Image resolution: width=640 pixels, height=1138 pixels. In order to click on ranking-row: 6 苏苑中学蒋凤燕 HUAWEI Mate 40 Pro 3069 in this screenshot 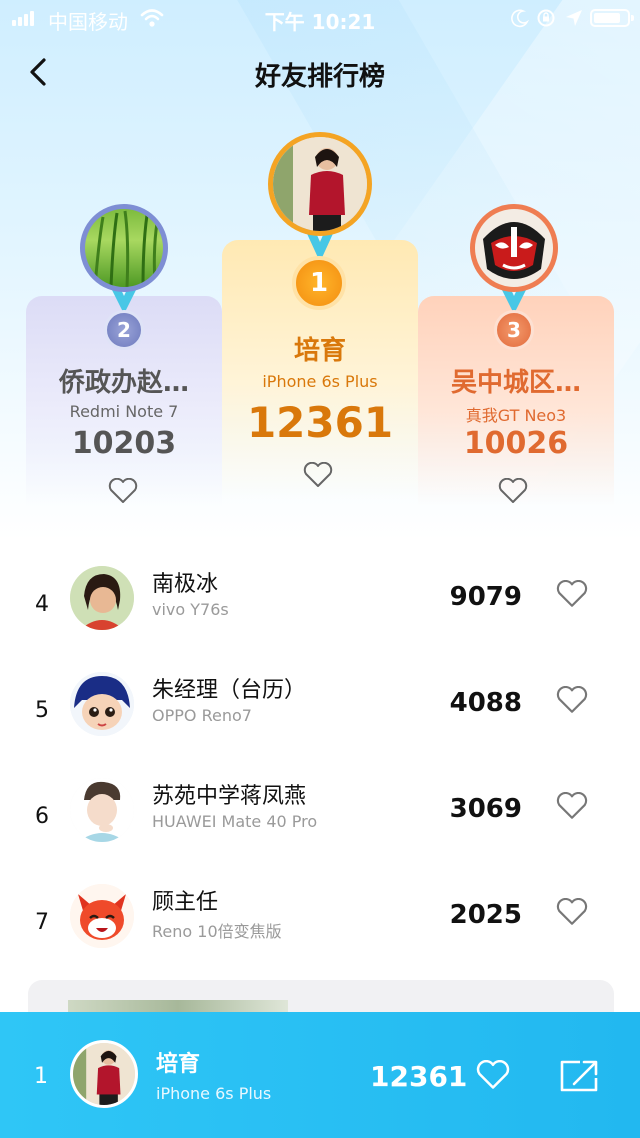, I will do `click(320, 820)`.